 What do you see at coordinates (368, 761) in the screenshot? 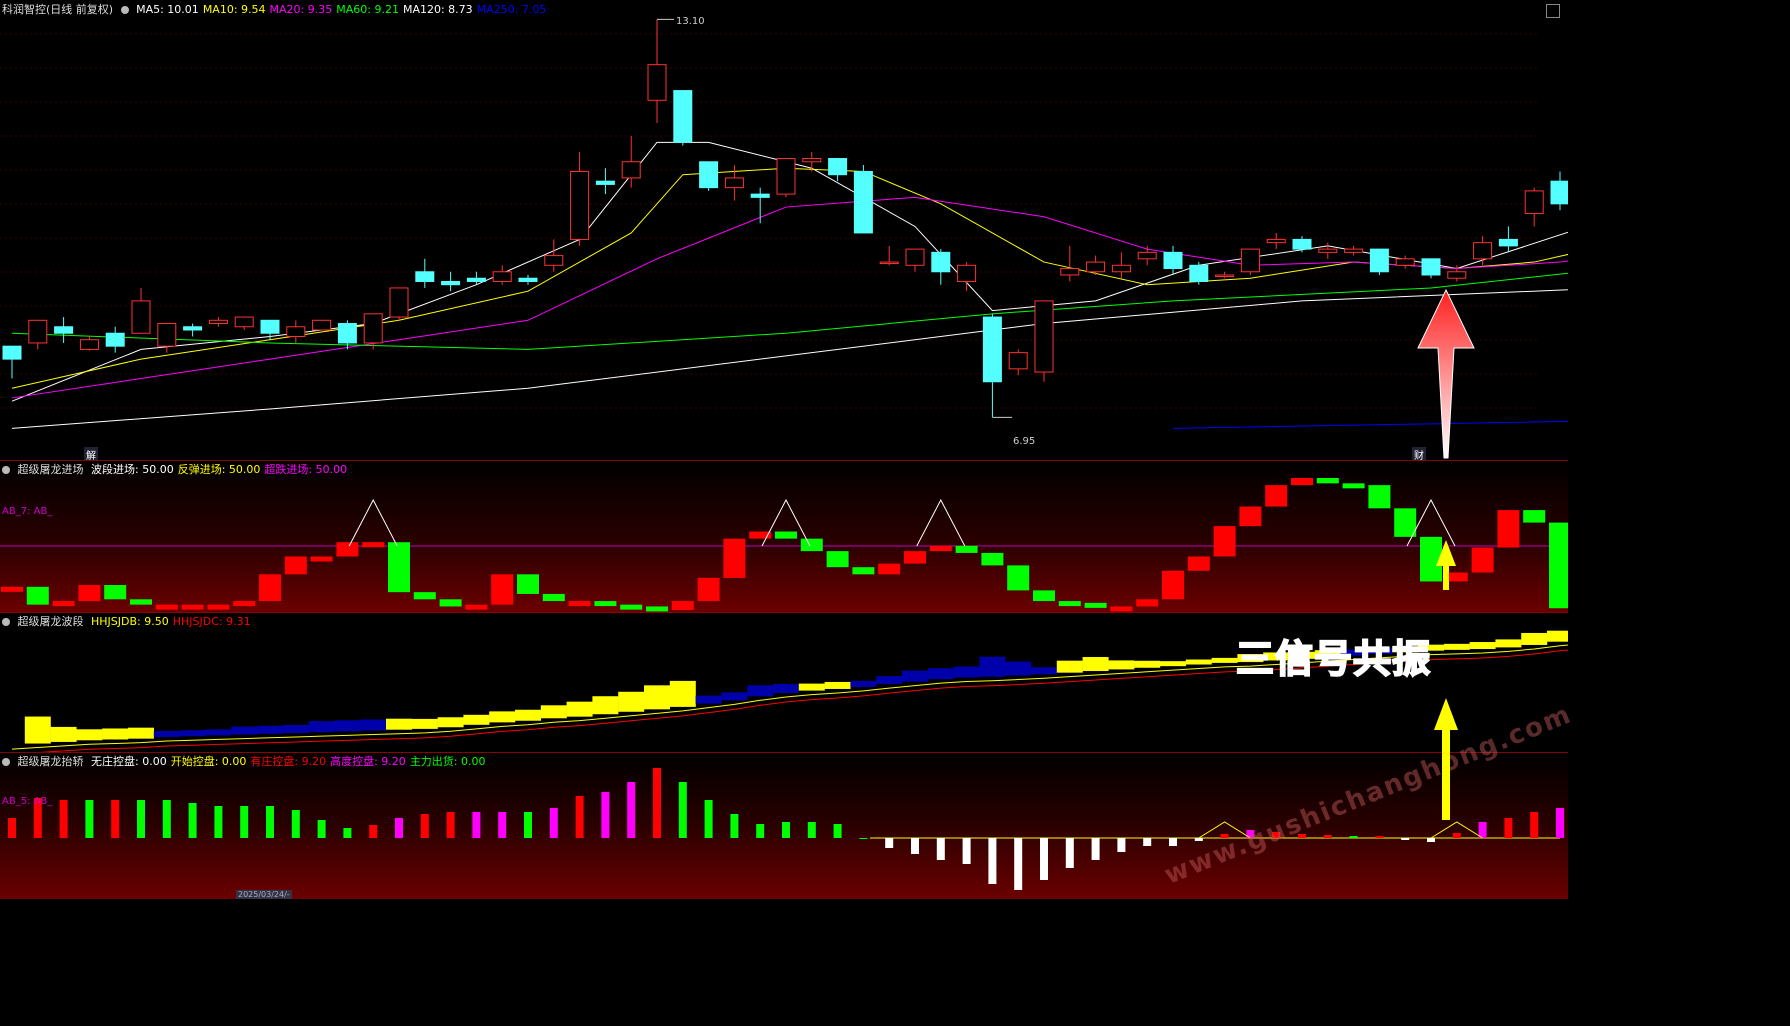
I see `control-legend-item-3: 高度控盘: 9.20` at bounding box center [368, 761].